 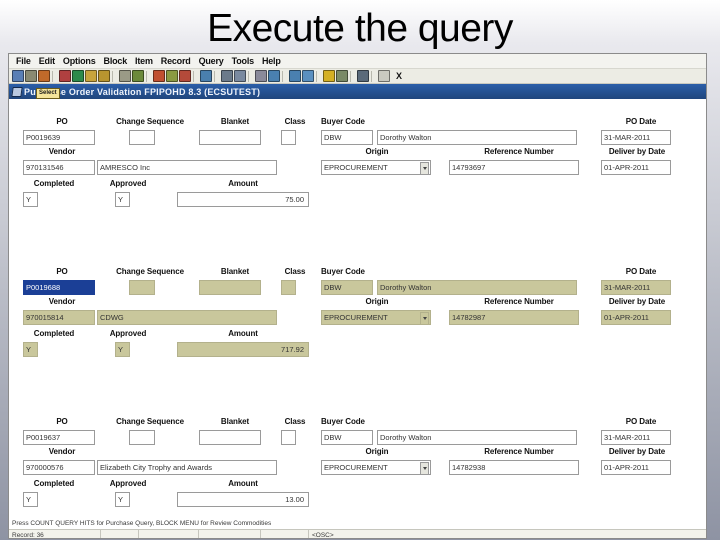 I want to click on label-change-sequence: Change Sequence, so click(x=150, y=271).